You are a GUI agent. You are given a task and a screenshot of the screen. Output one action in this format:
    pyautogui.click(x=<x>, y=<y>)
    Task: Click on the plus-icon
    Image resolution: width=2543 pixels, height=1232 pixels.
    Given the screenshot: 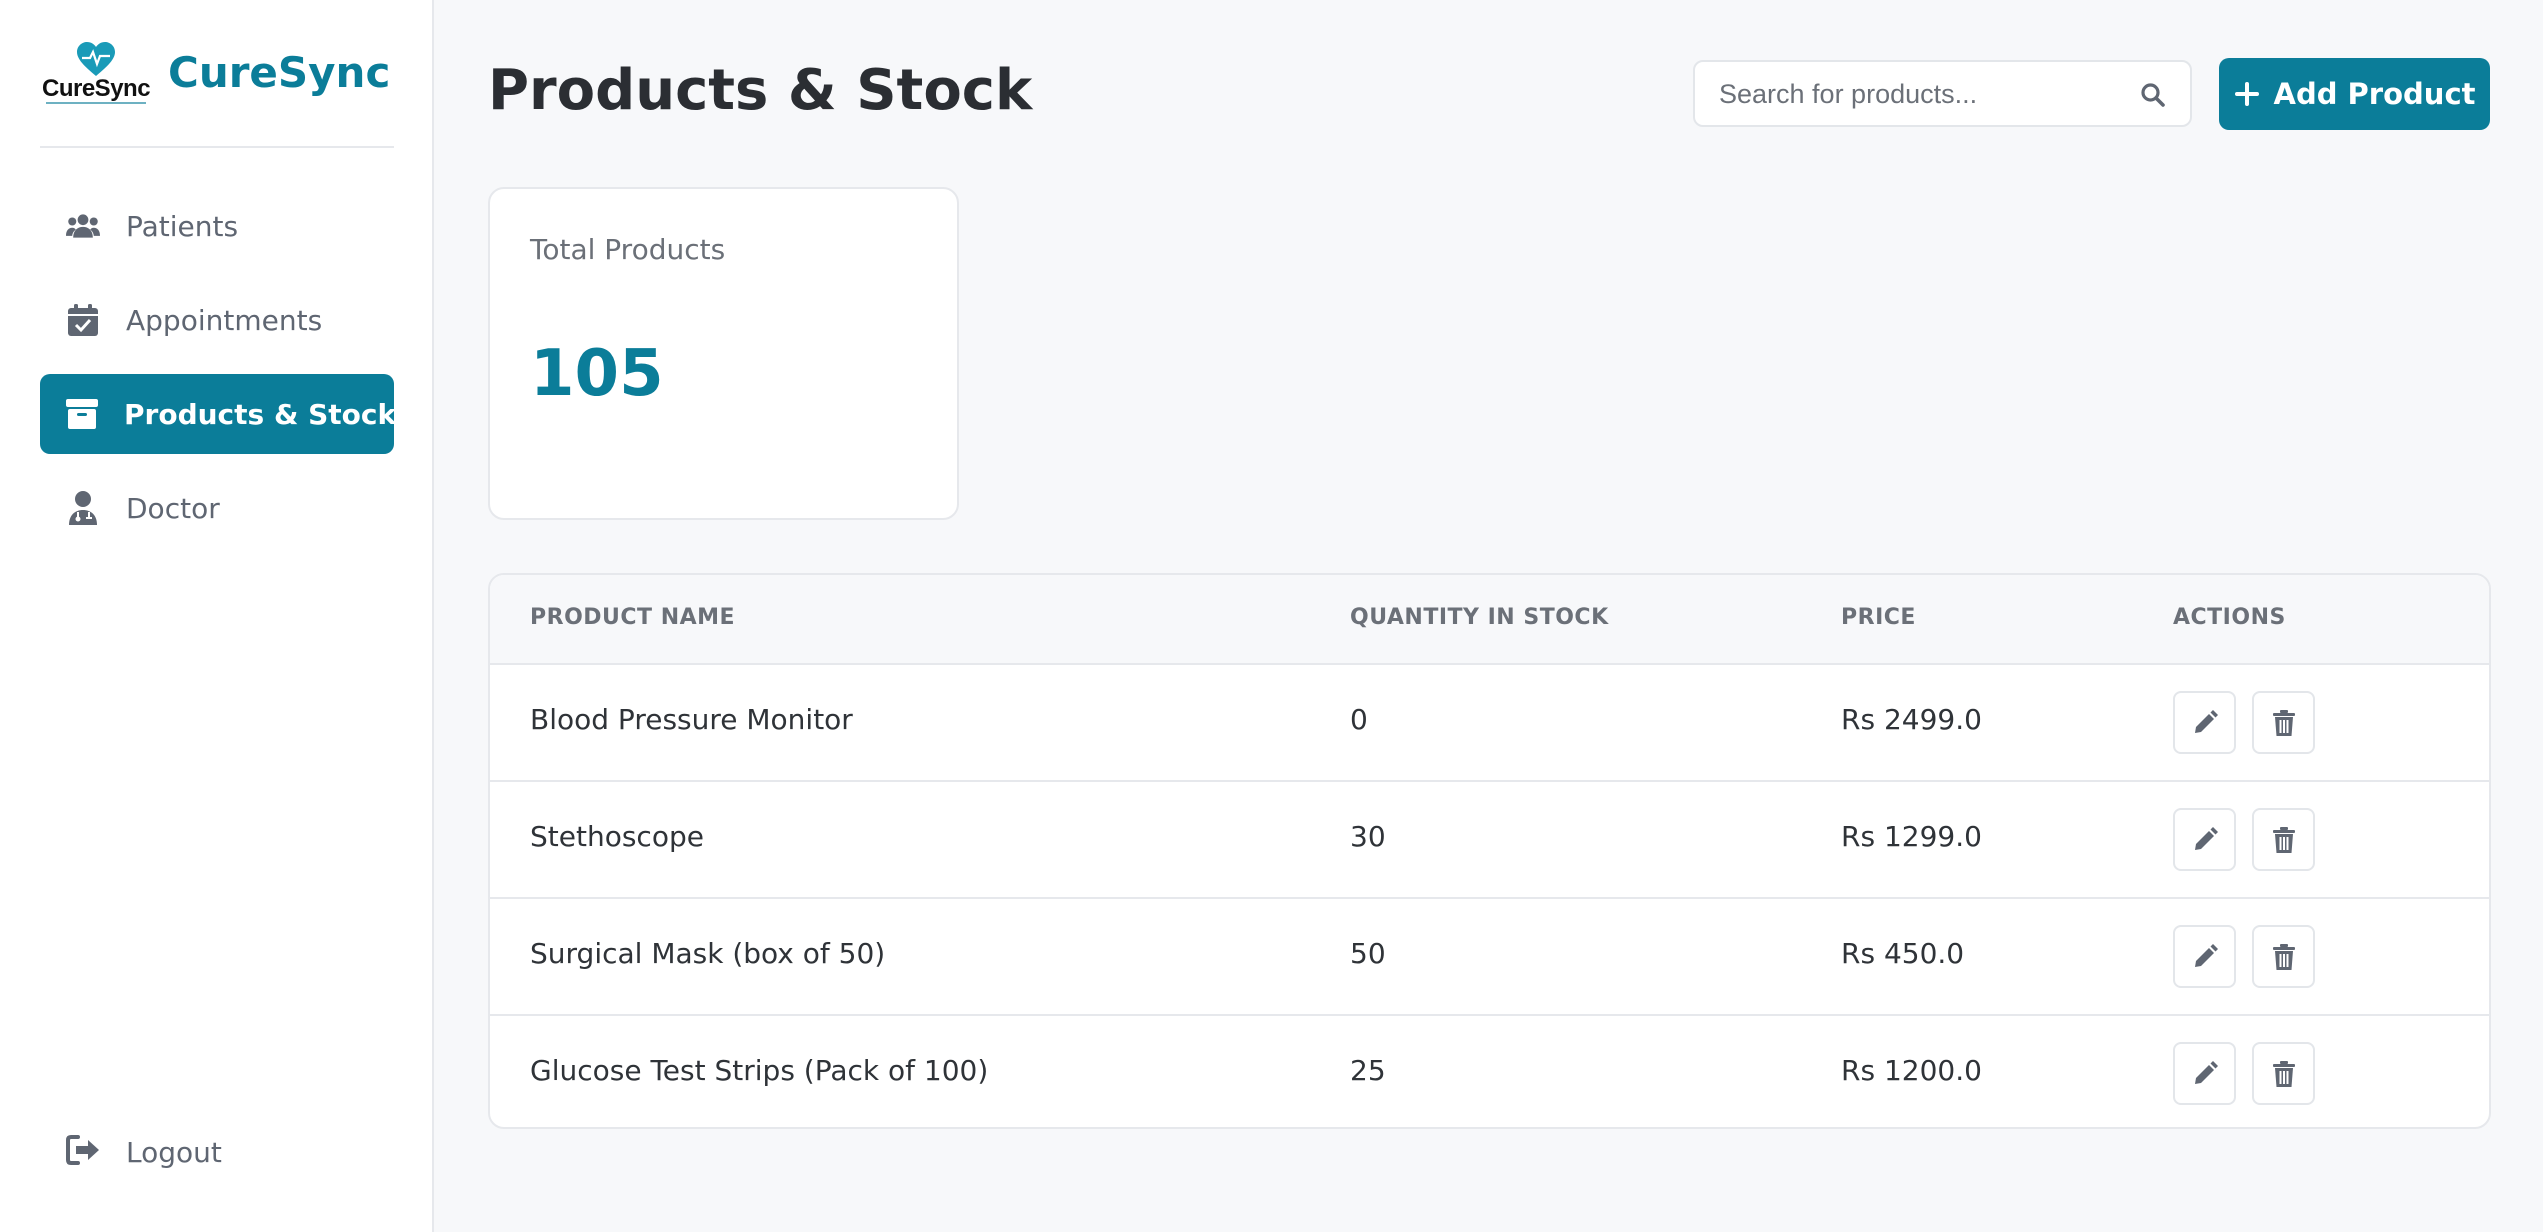 What is the action you would take?
    pyautogui.click(x=2246, y=94)
    